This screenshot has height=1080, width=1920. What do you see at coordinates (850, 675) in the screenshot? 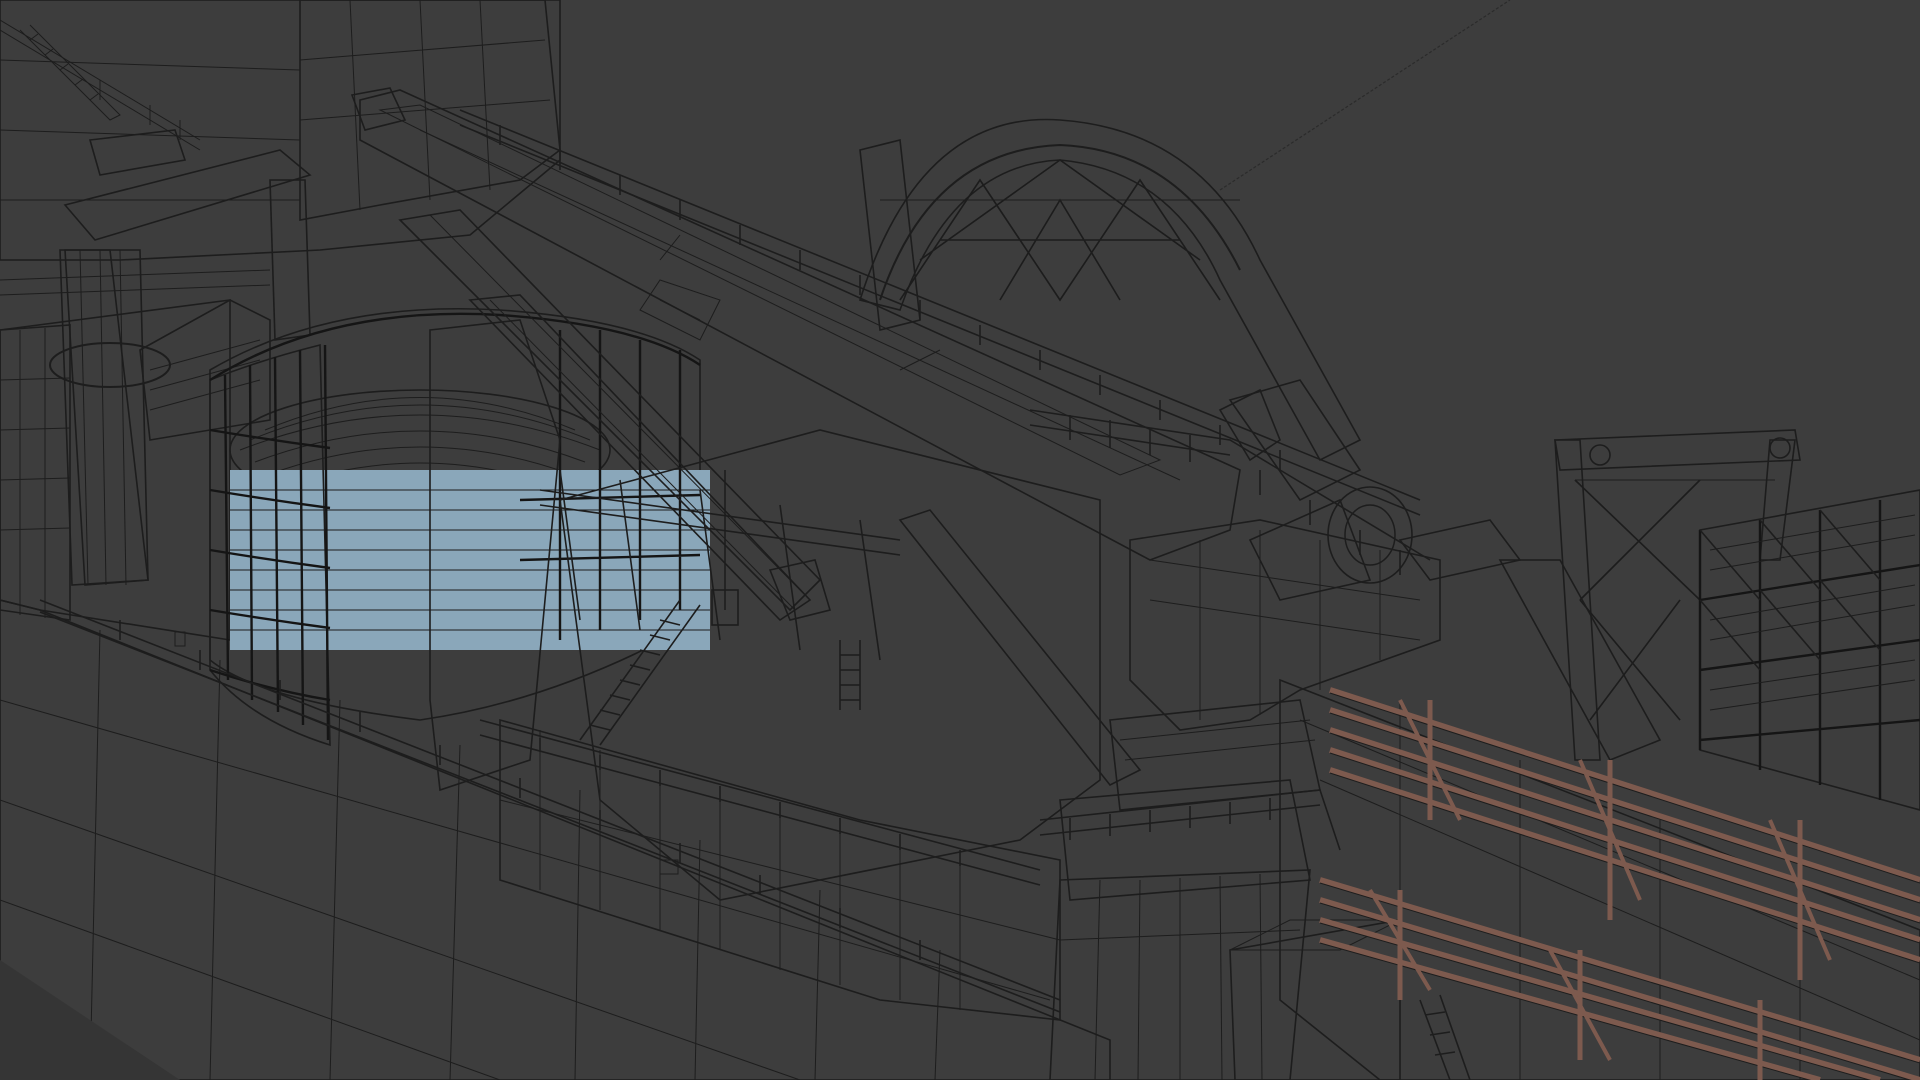
I see `platform-ladder` at bounding box center [850, 675].